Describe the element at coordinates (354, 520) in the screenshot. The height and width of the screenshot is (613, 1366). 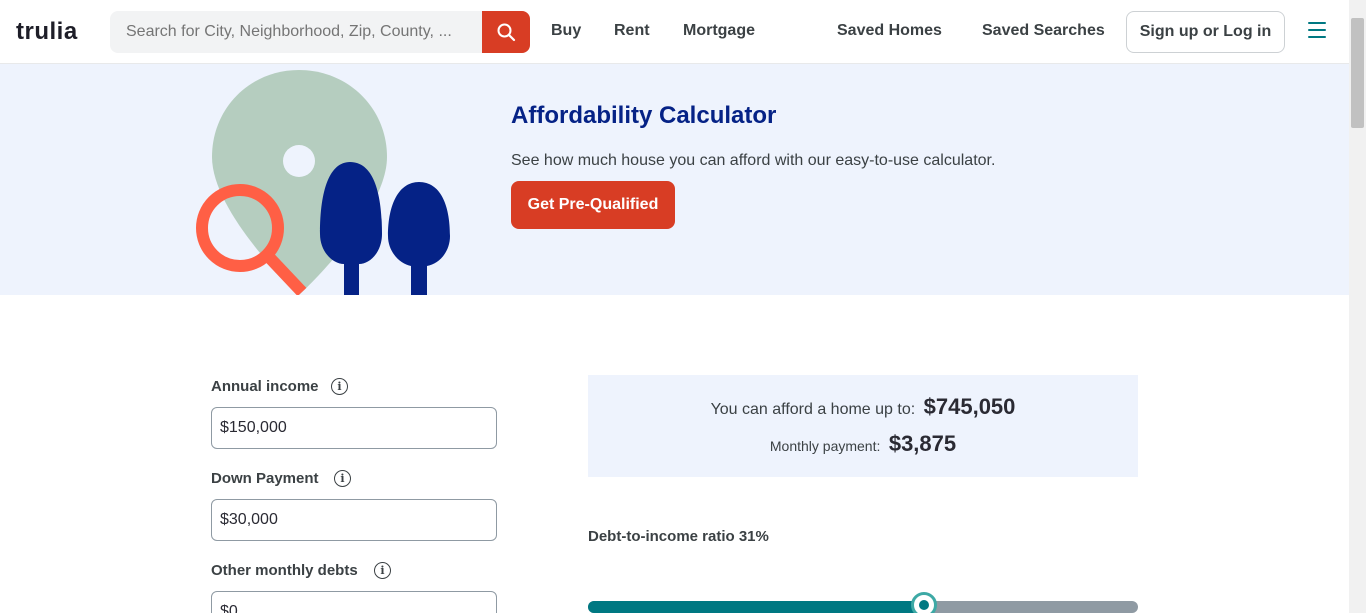
I see `down-payment-input` at that location.